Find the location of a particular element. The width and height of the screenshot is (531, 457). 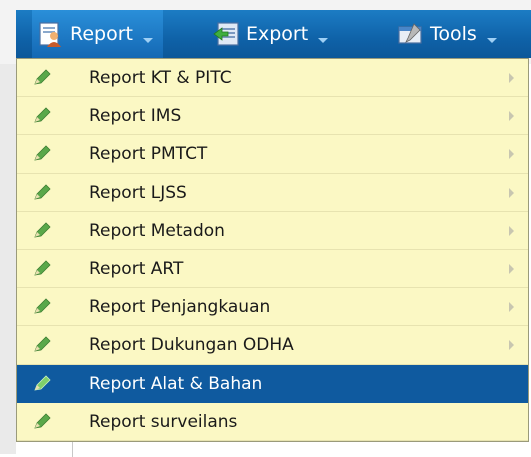

menu-item: Report ART is located at coordinates (272, 269).